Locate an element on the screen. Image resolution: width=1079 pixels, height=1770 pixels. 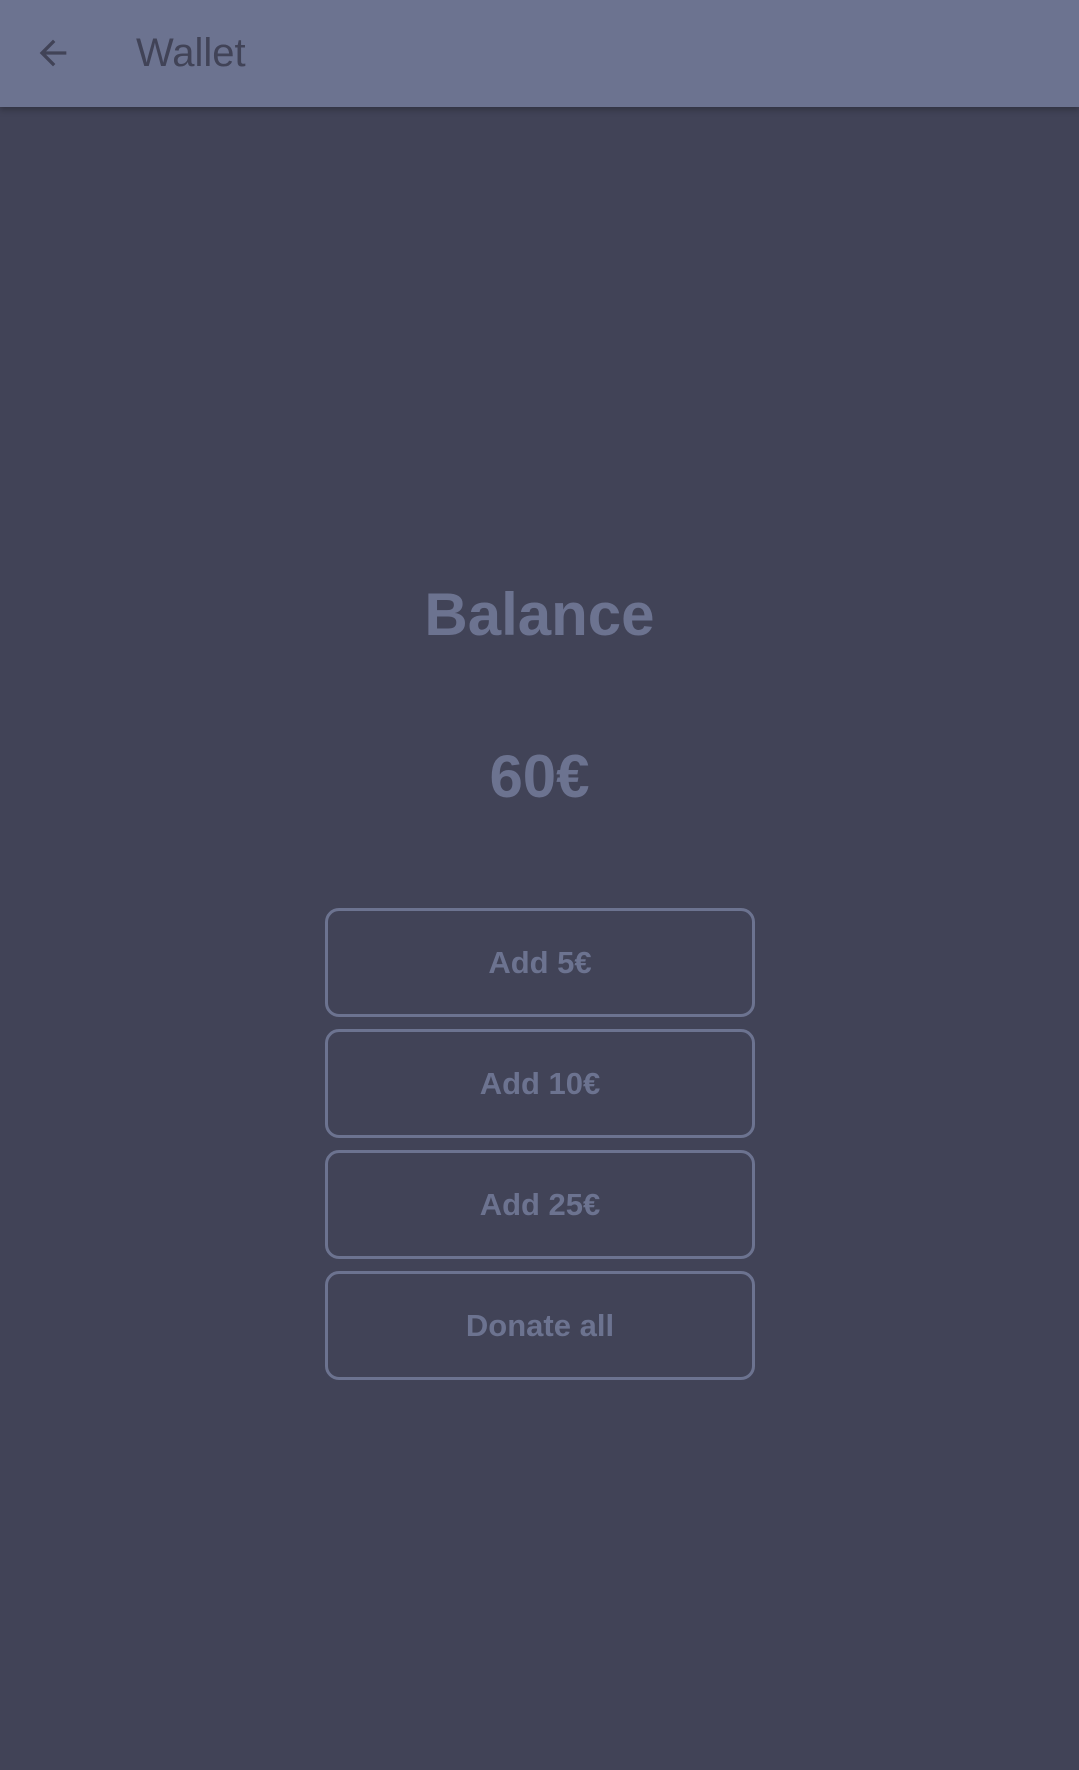
arrow-left-icon is located at coordinates (53, 53).